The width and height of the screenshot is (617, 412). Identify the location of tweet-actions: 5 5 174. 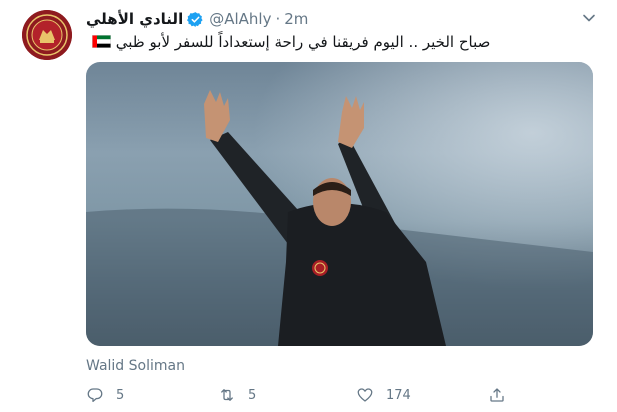
(346, 397).